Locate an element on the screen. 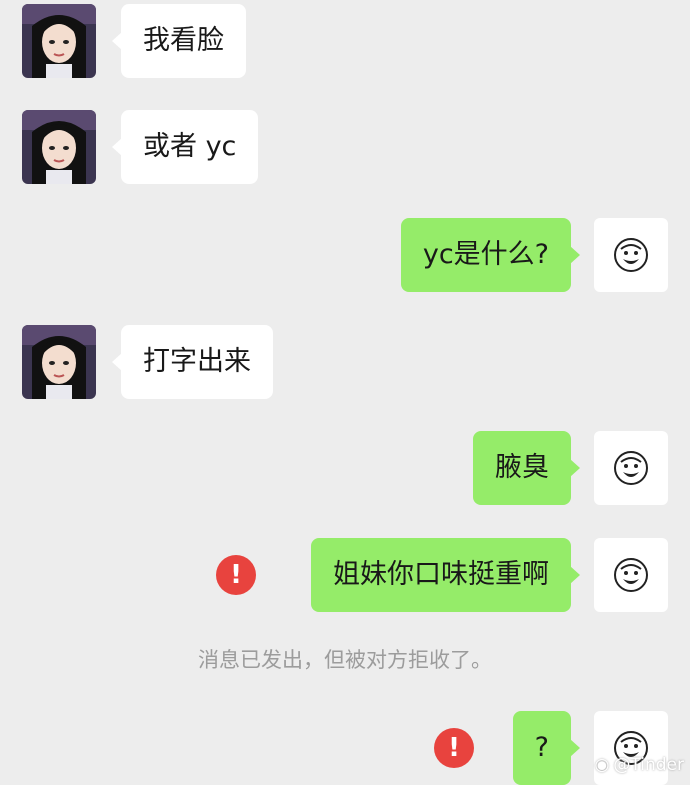 This screenshot has height=785, width=690. outgoing-message: yc是什么? is located at coordinates (490, 255).